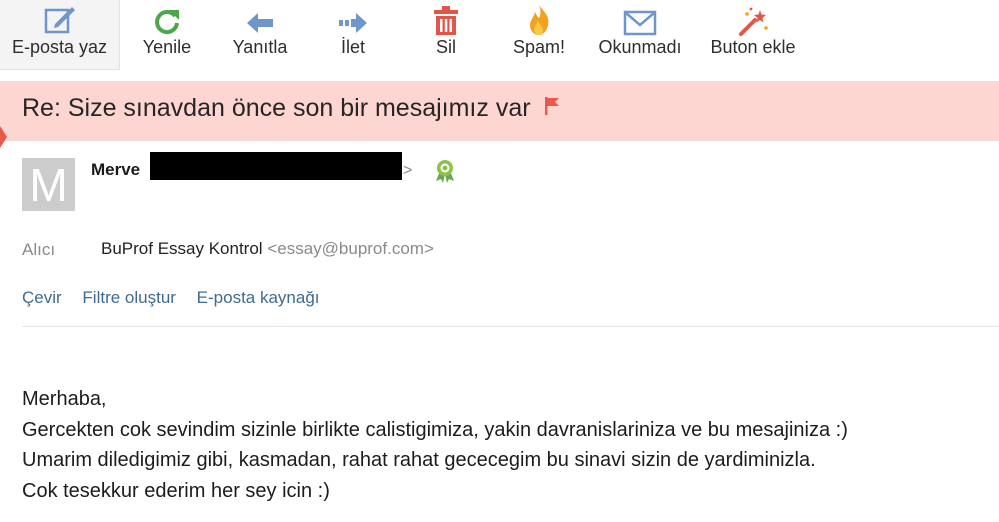  Describe the element at coordinates (48, 184) in the screenshot. I see `sender-avatar: M` at that location.